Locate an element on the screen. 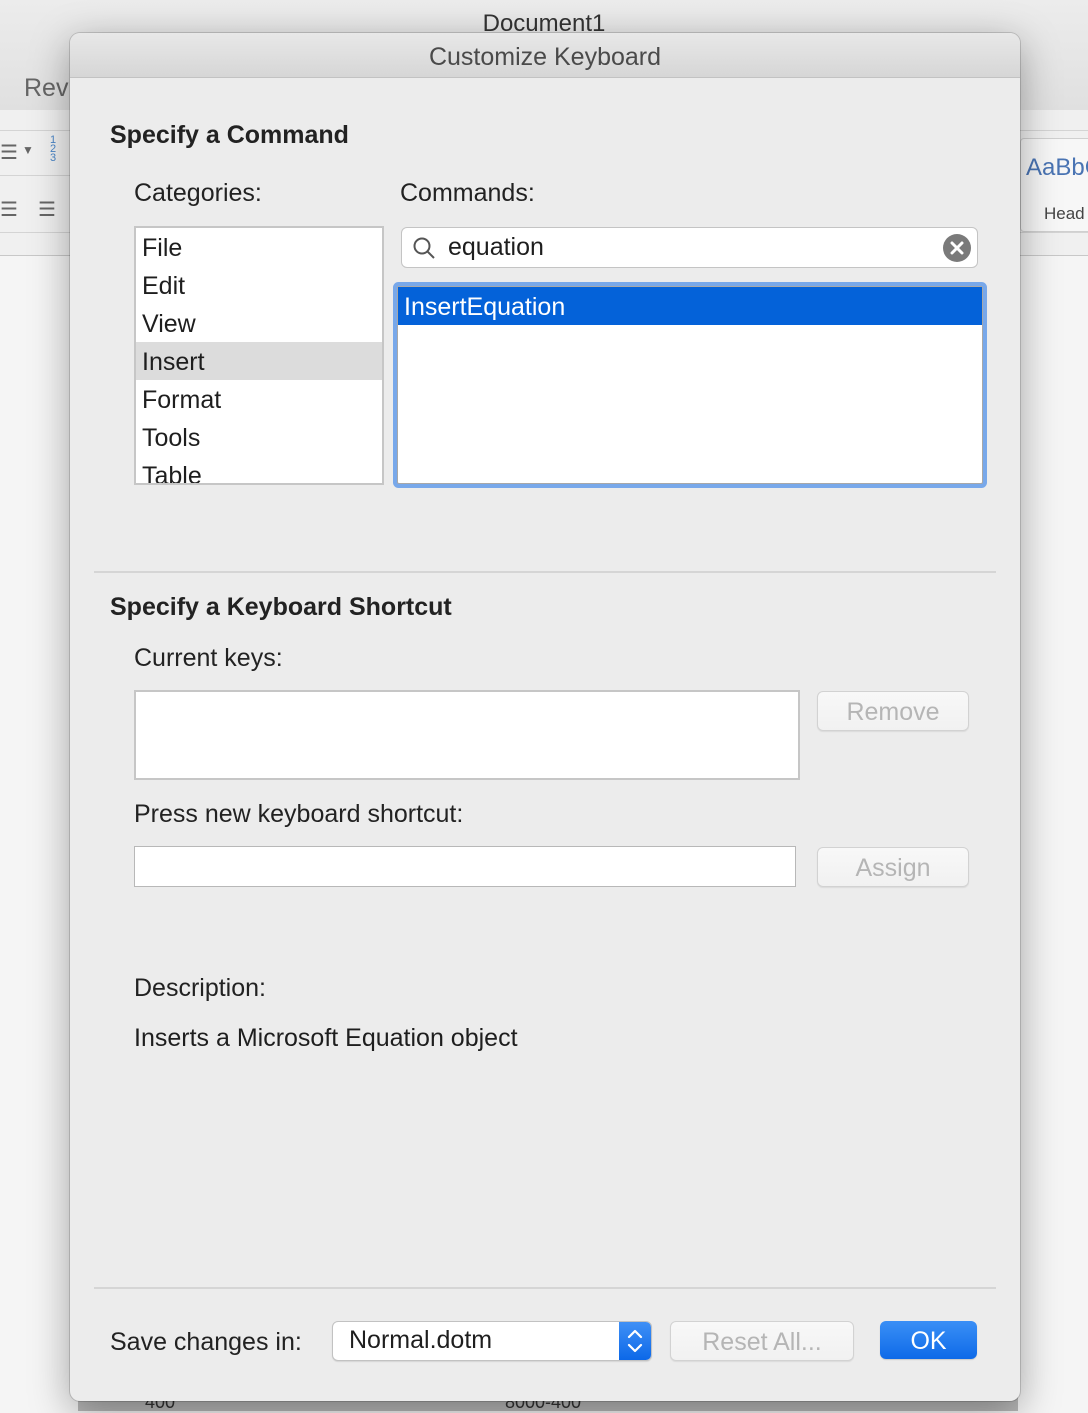 The height and width of the screenshot is (1413, 1088). specify-shortcut-heading: Specify a Keyboard Shortcut is located at coordinates (281, 607).